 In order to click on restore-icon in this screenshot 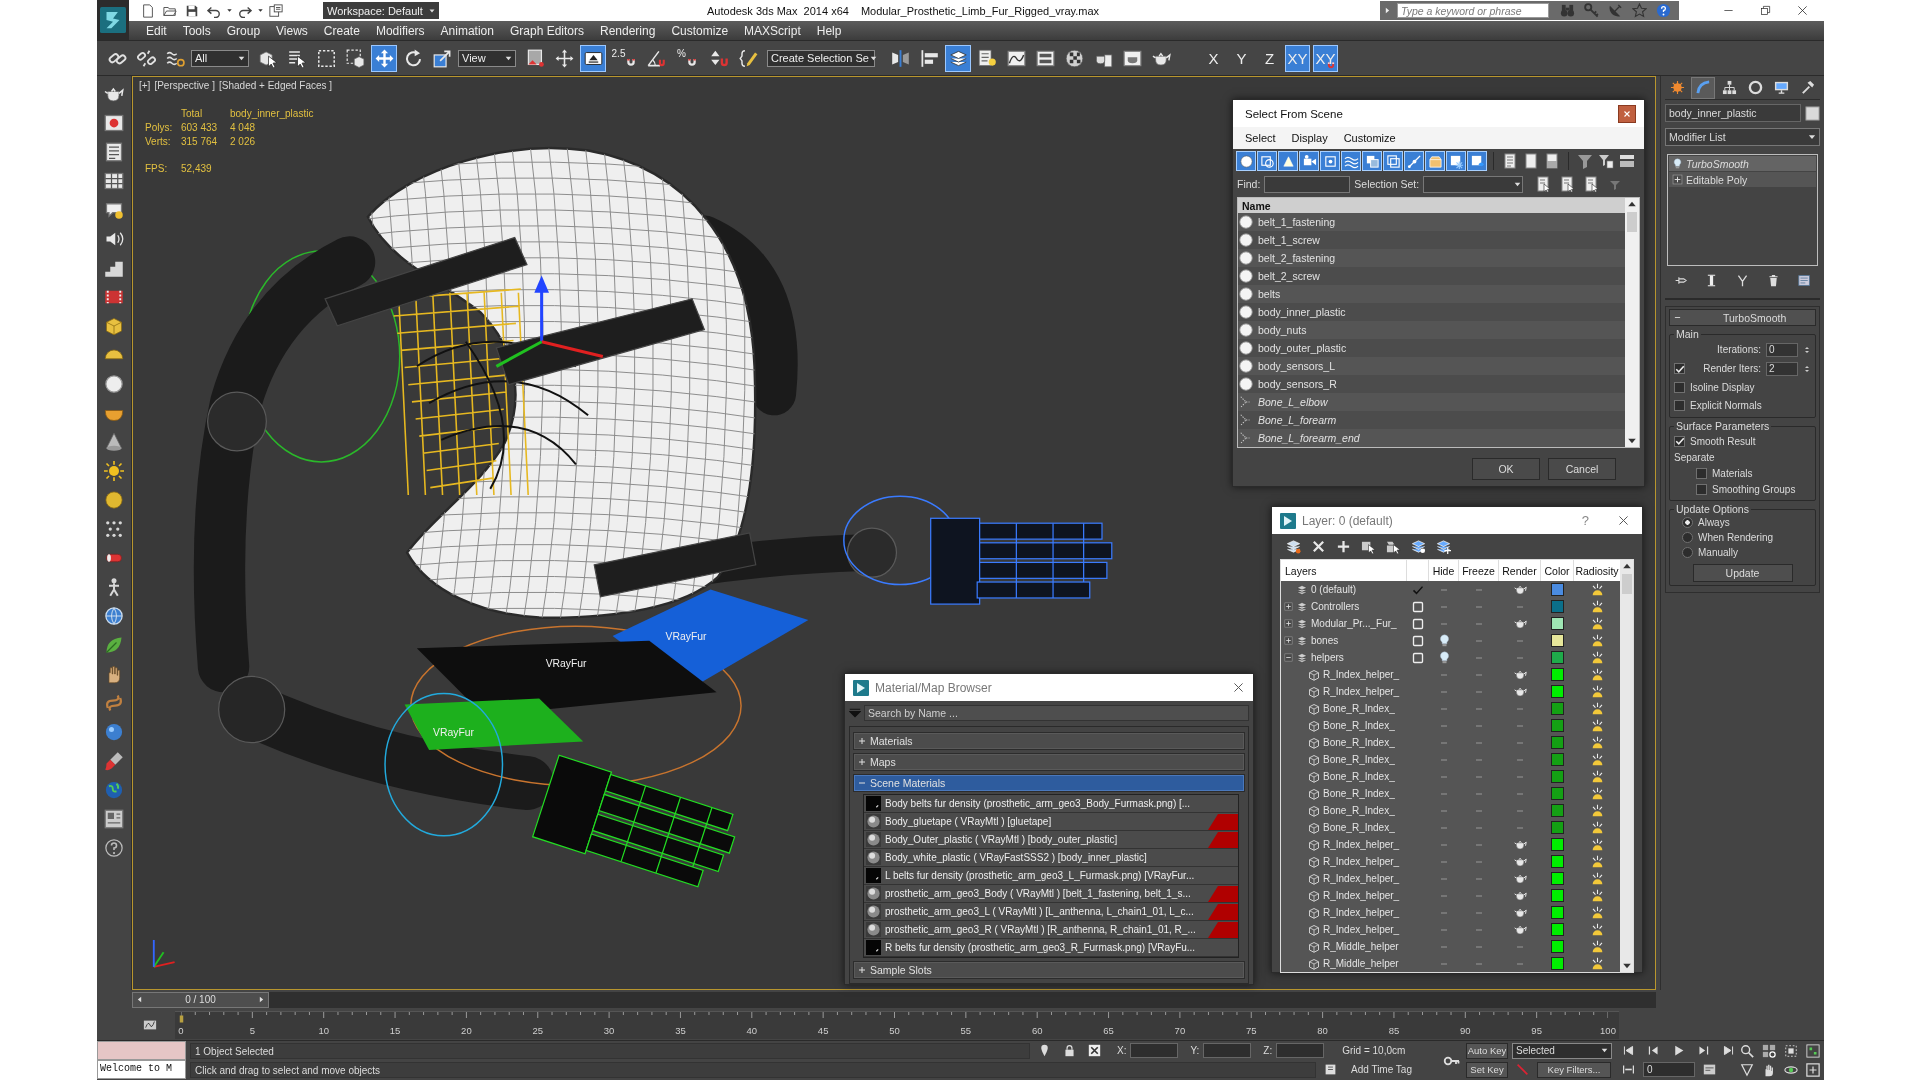, I will do `click(1765, 10)`.